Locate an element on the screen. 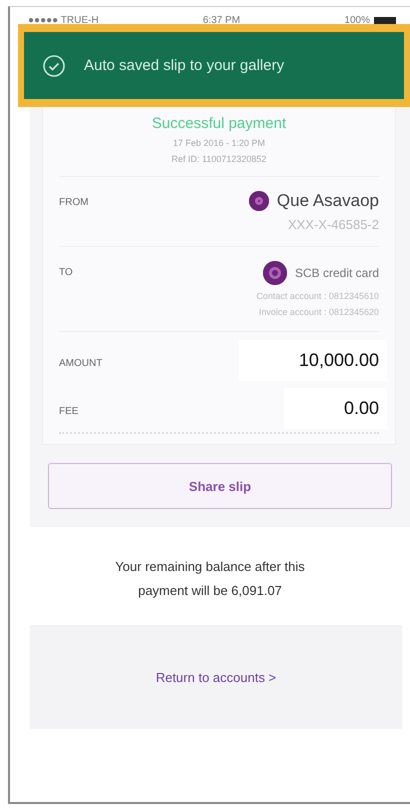 The height and width of the screenshot is (808, 410). clock-text: 6:37 PM is located at coordinates (221, 20).